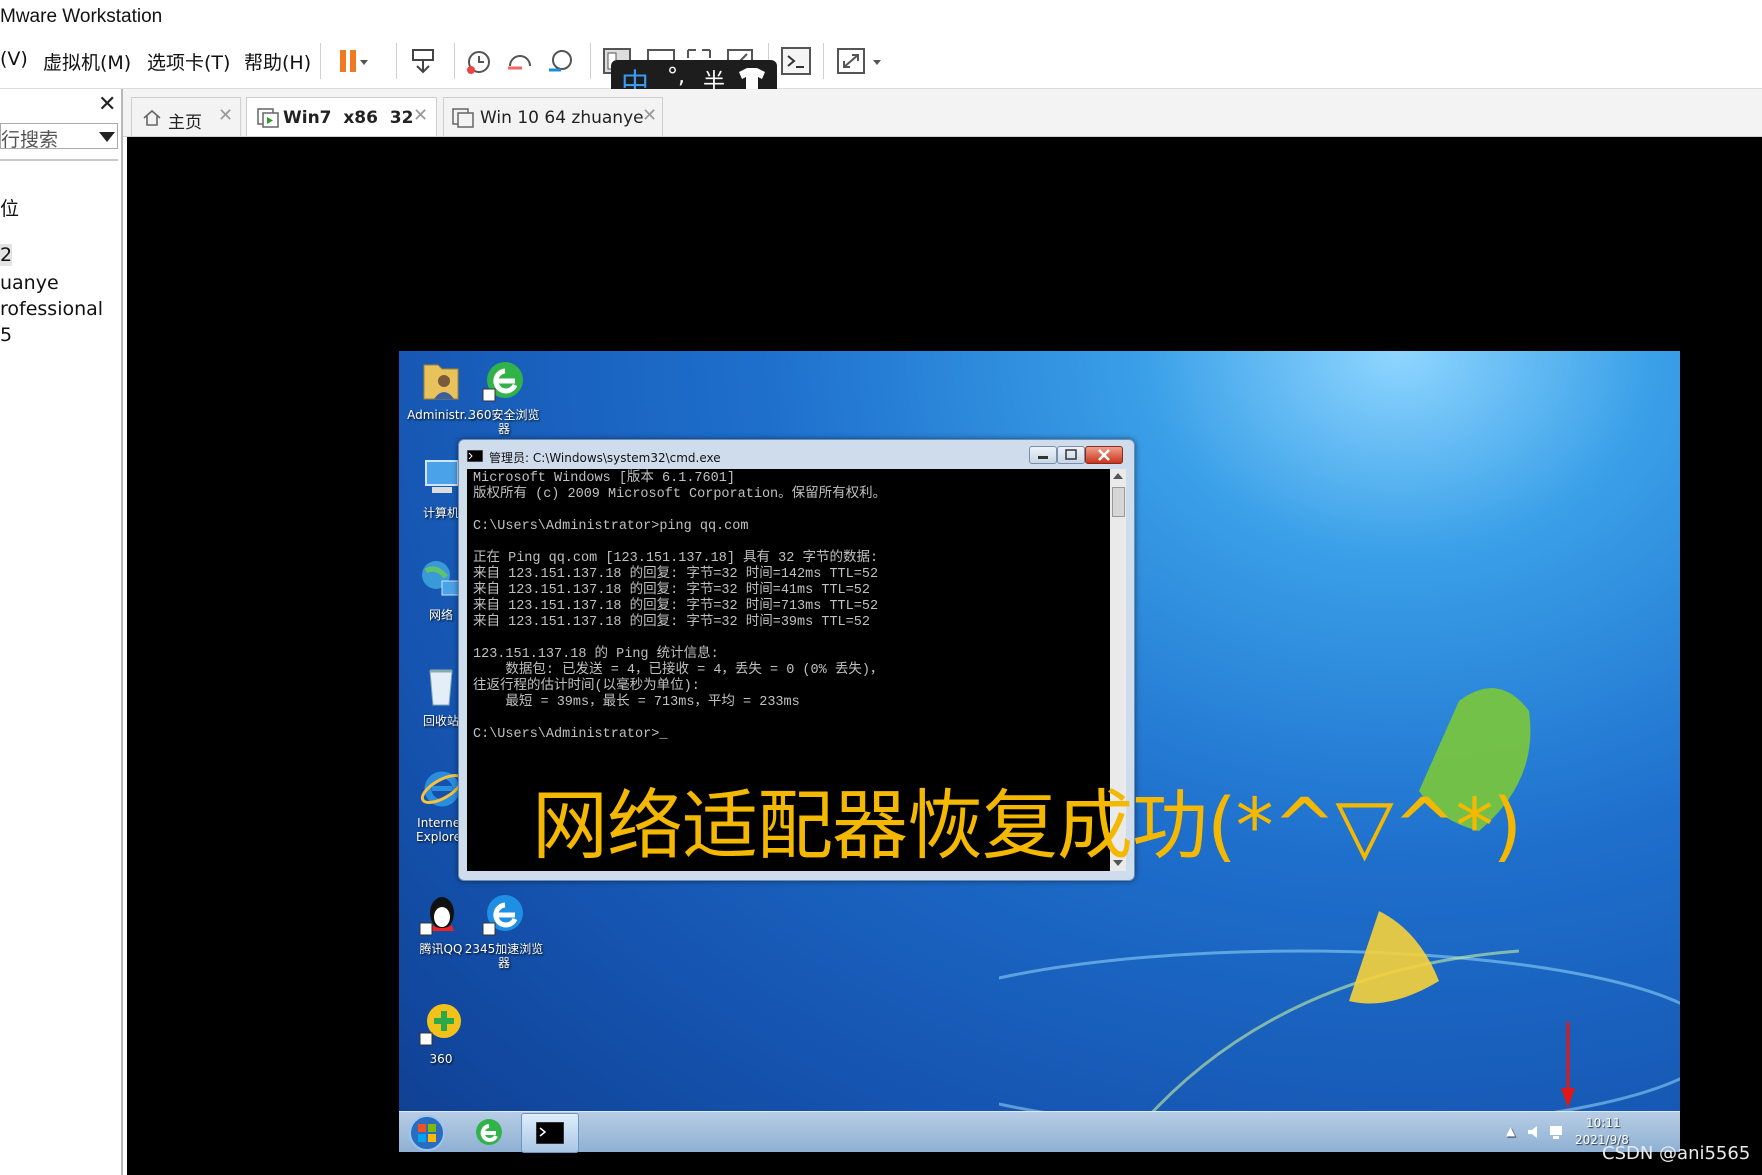 This screenshot has height=1175, width=1762. I want to click on console-line: 数据包: 已发送 = 4，已接收 = 4，丢失 = 0 (0% 丢失)，, so click(678, 670).